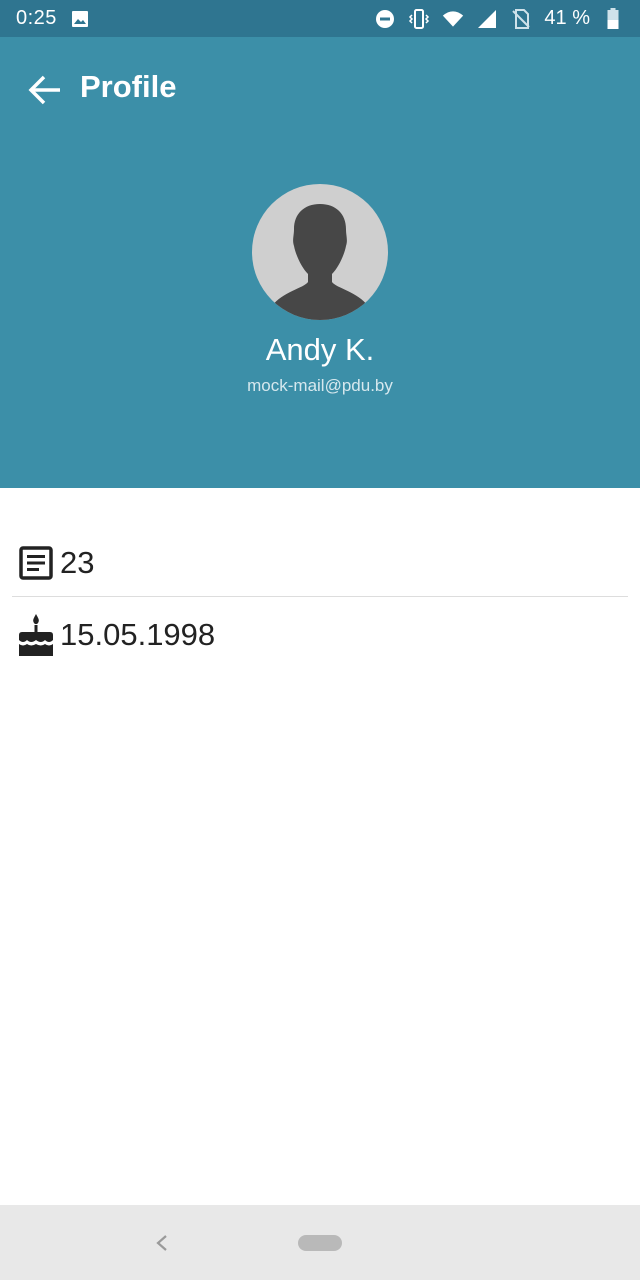  I want to click on back-button, so click(45, 90).